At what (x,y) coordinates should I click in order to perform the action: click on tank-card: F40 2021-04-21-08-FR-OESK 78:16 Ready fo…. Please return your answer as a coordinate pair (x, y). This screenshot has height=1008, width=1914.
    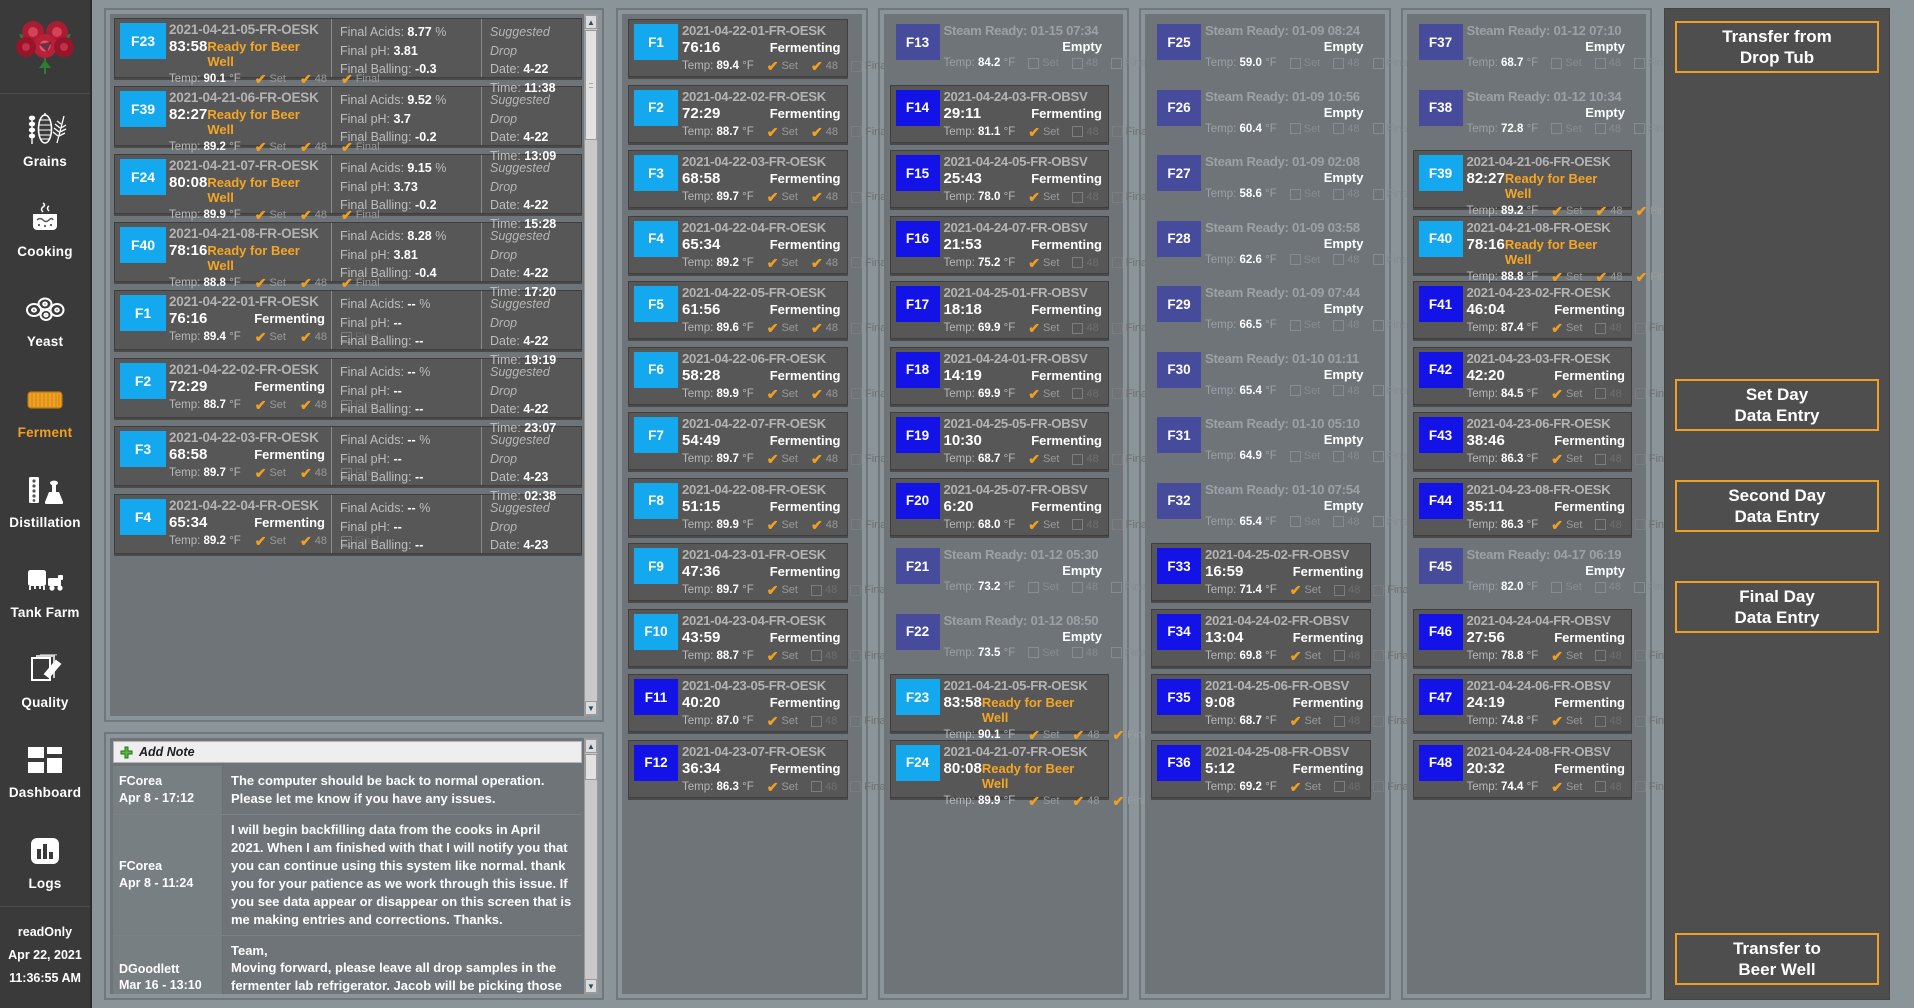
    Looking at the image, I should click on (1543, 249).